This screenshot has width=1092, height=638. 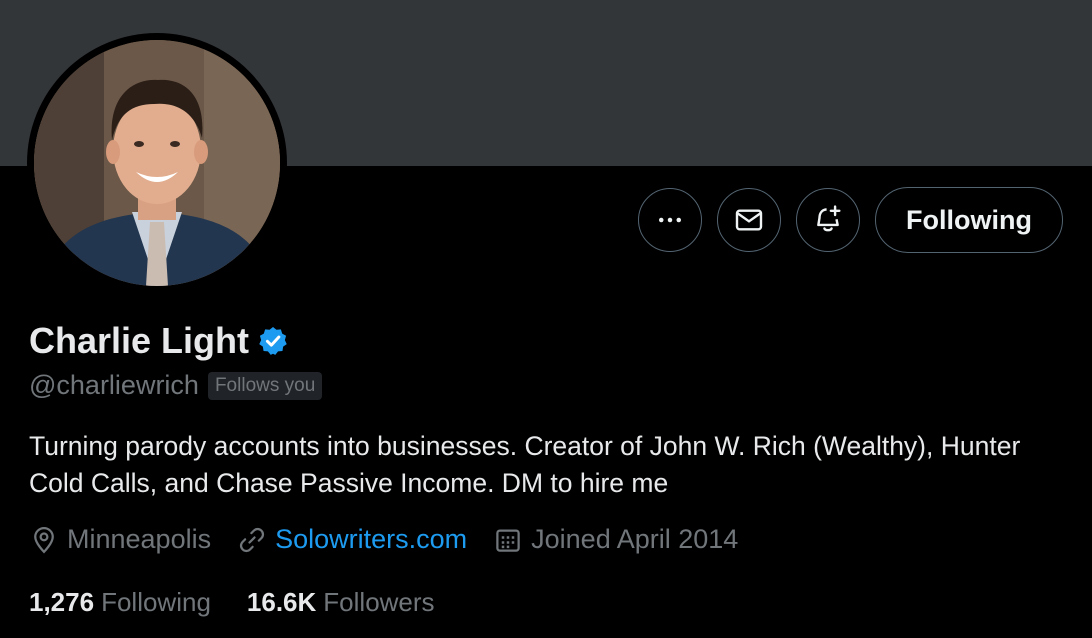 I want to click on username-handle: @charliewrich, so click(x=114, y=385).